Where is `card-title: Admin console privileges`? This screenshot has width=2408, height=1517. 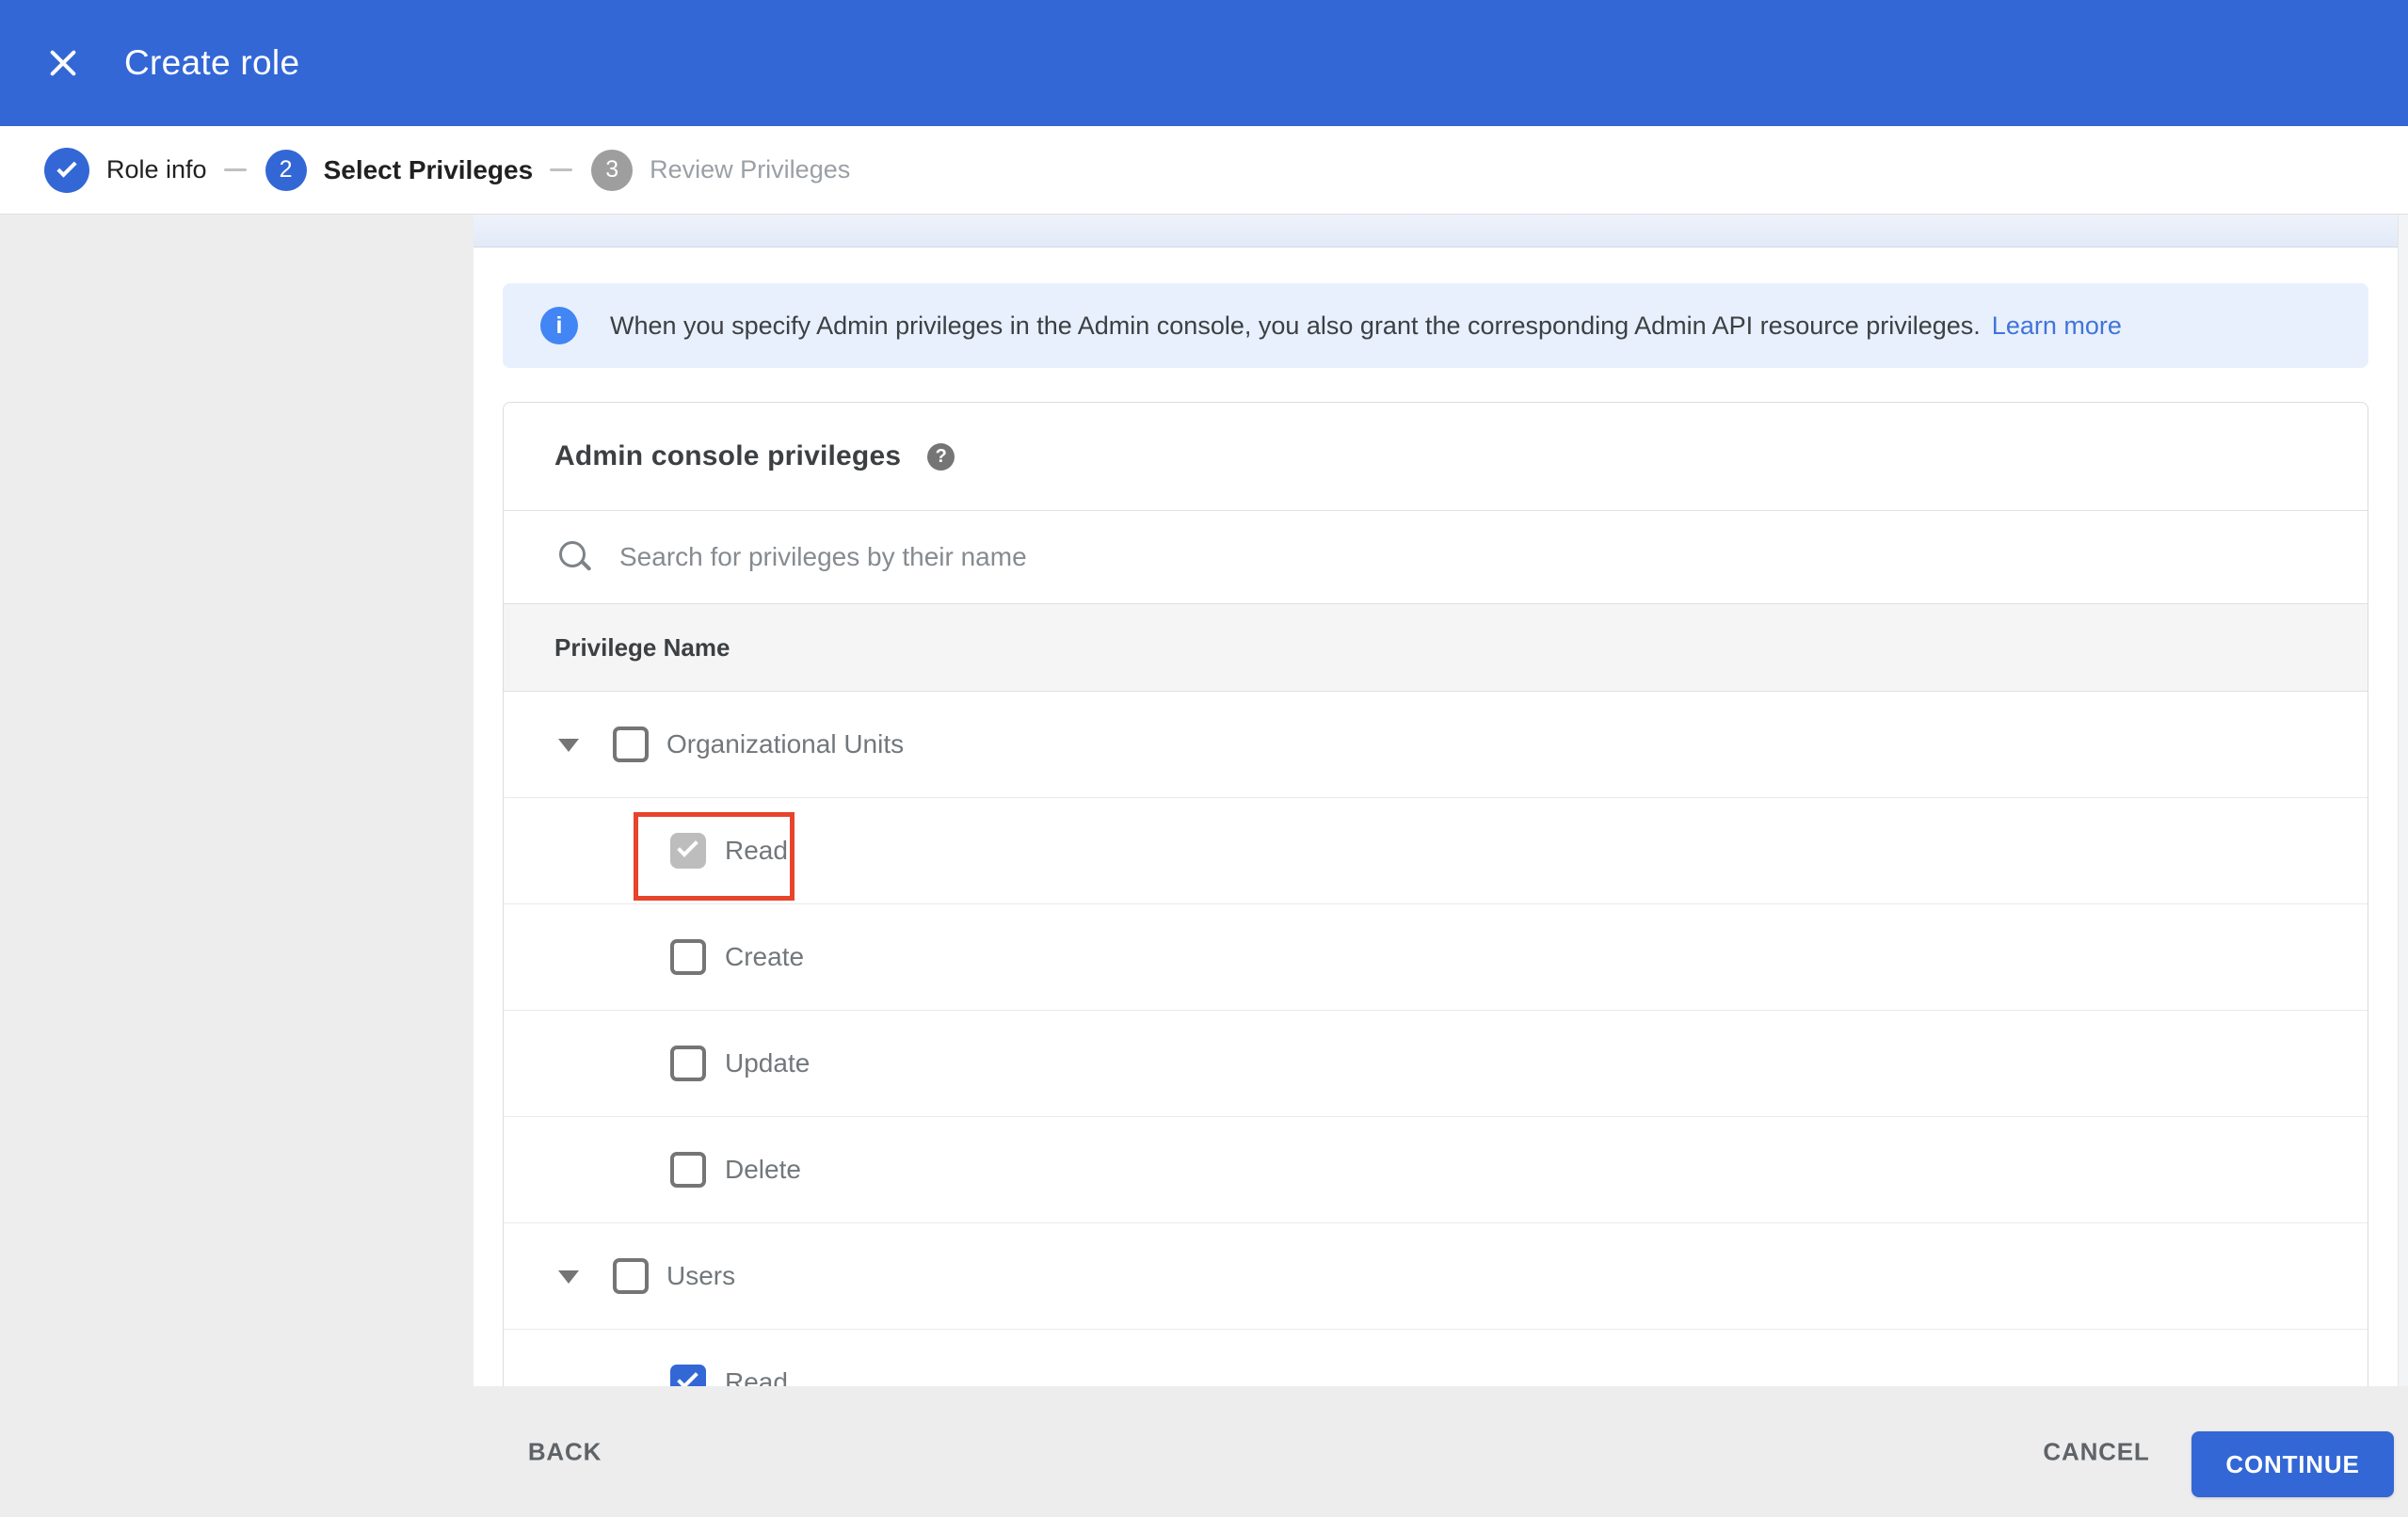
card-title: Admin console privileges is located at coordinates (728, 455).